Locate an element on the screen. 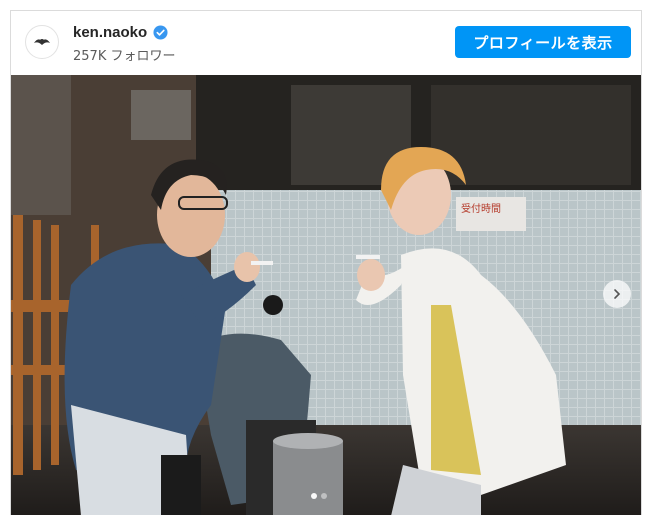 The width and height of the screenshot is (650, 515). verified-badge-icon is located at coordinates (160, 32).